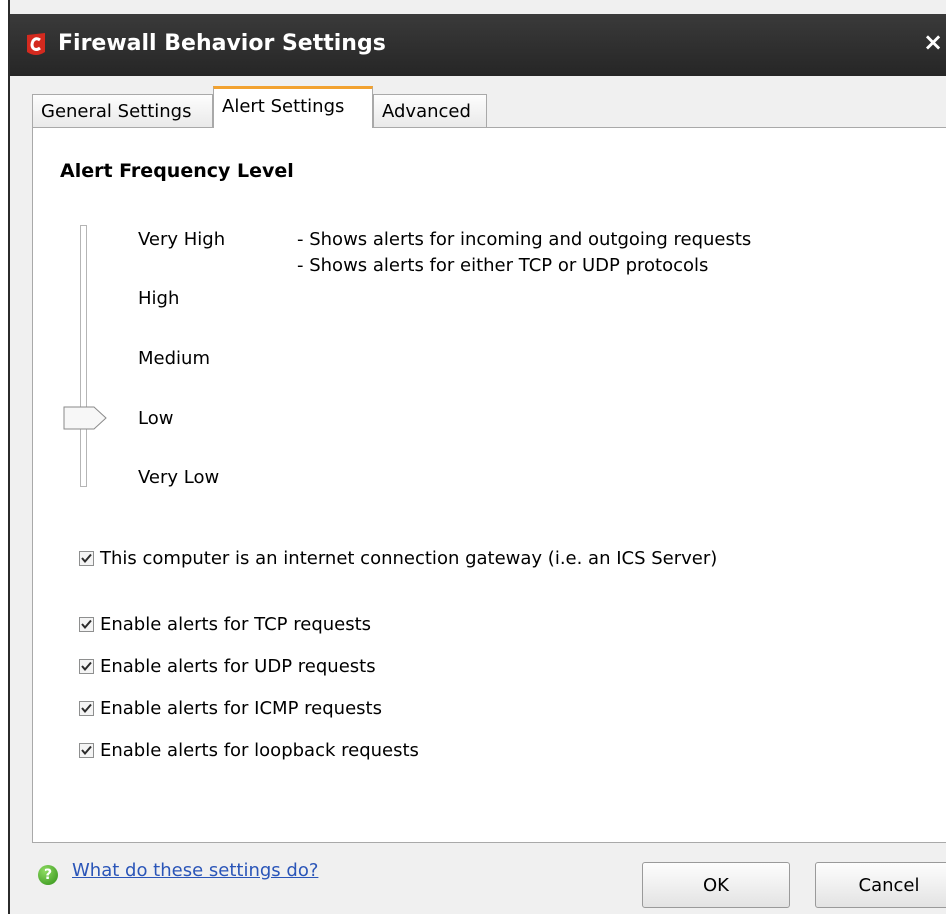  I want to click on loopback-alerts-label: Enable alerts for loopback requests, so click(259, 750).